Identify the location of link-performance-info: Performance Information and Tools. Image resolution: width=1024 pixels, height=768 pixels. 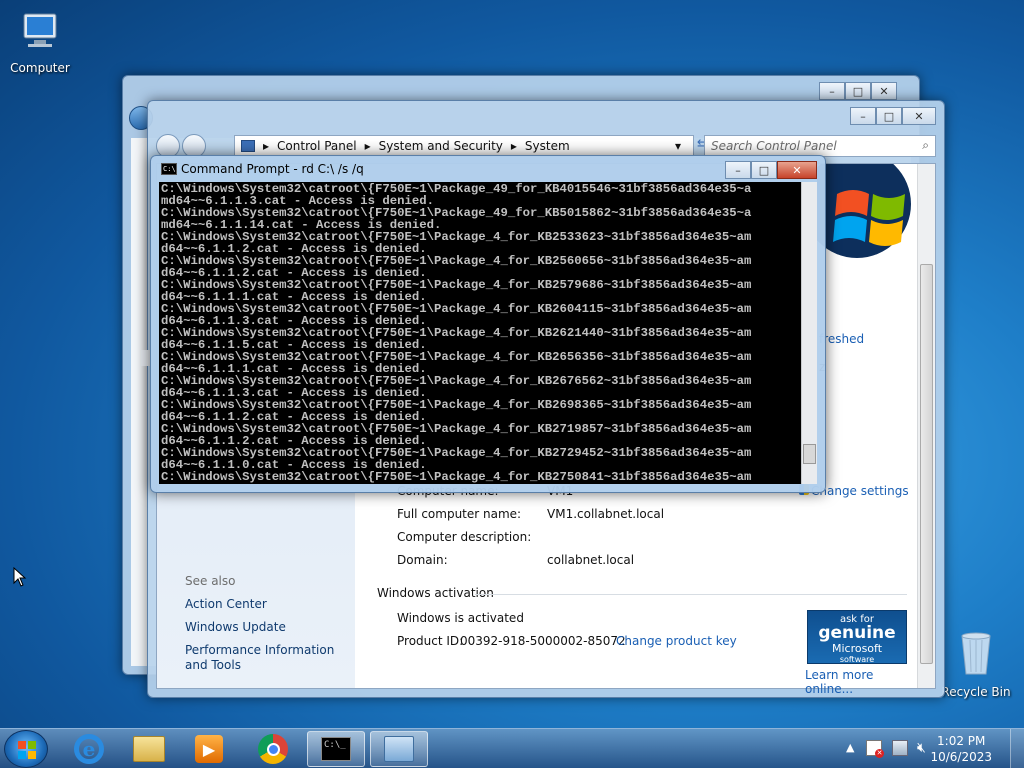
(270, 658).